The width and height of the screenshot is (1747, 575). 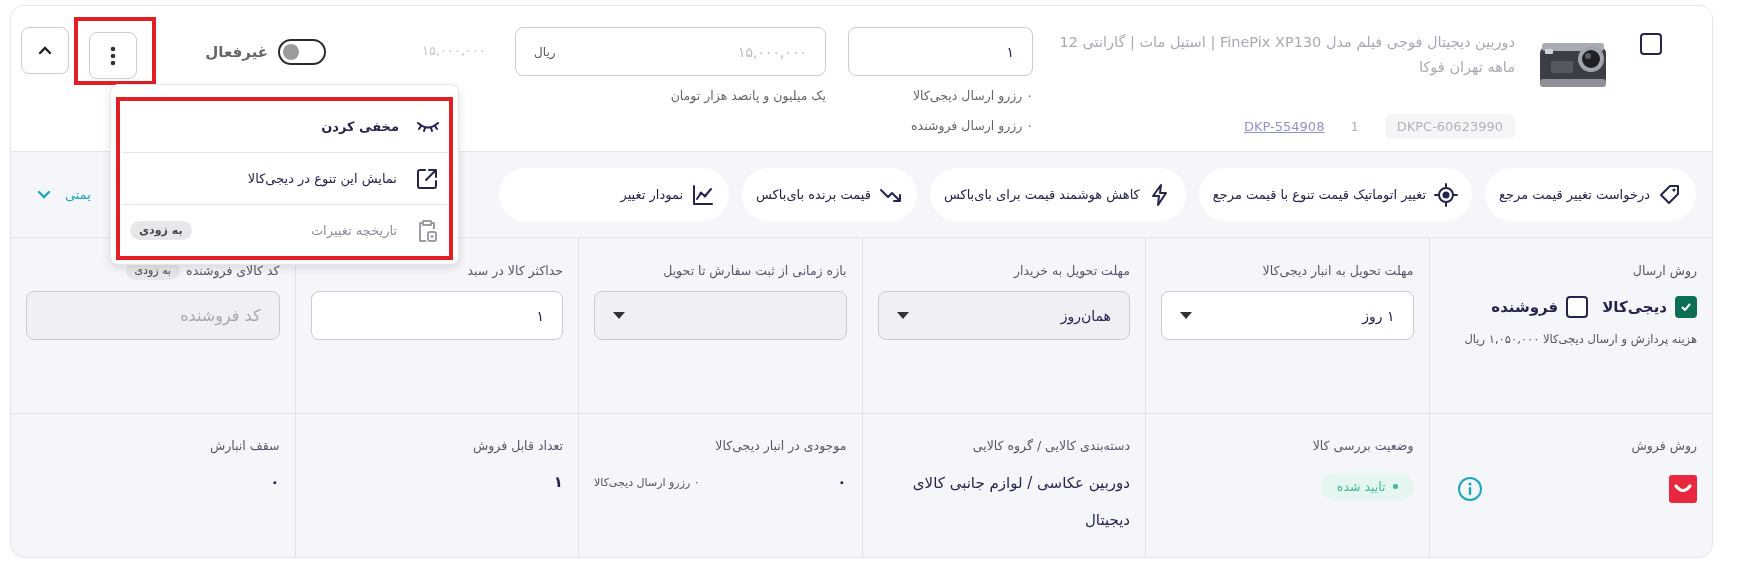 I want to click on price-field: ۱۵,۰۰۰,۰۰۰ ریال, so click(x=670, y=51).